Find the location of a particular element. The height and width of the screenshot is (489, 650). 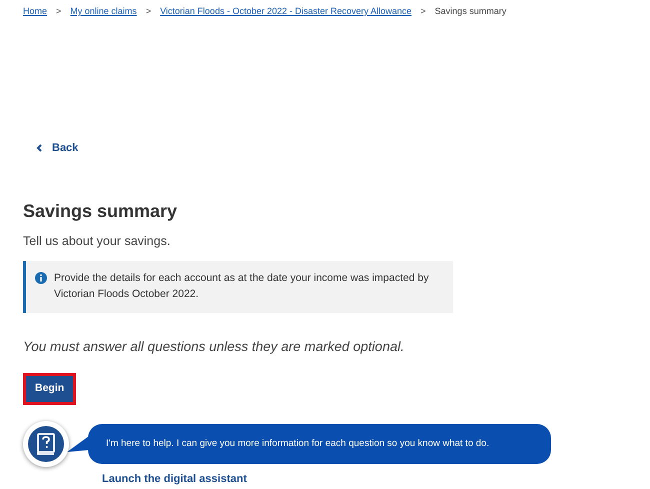

breadcrumb-link: Victorian Floods - October 2022 - Disaster Recovery Allowance is located at coordinates (286, 11).